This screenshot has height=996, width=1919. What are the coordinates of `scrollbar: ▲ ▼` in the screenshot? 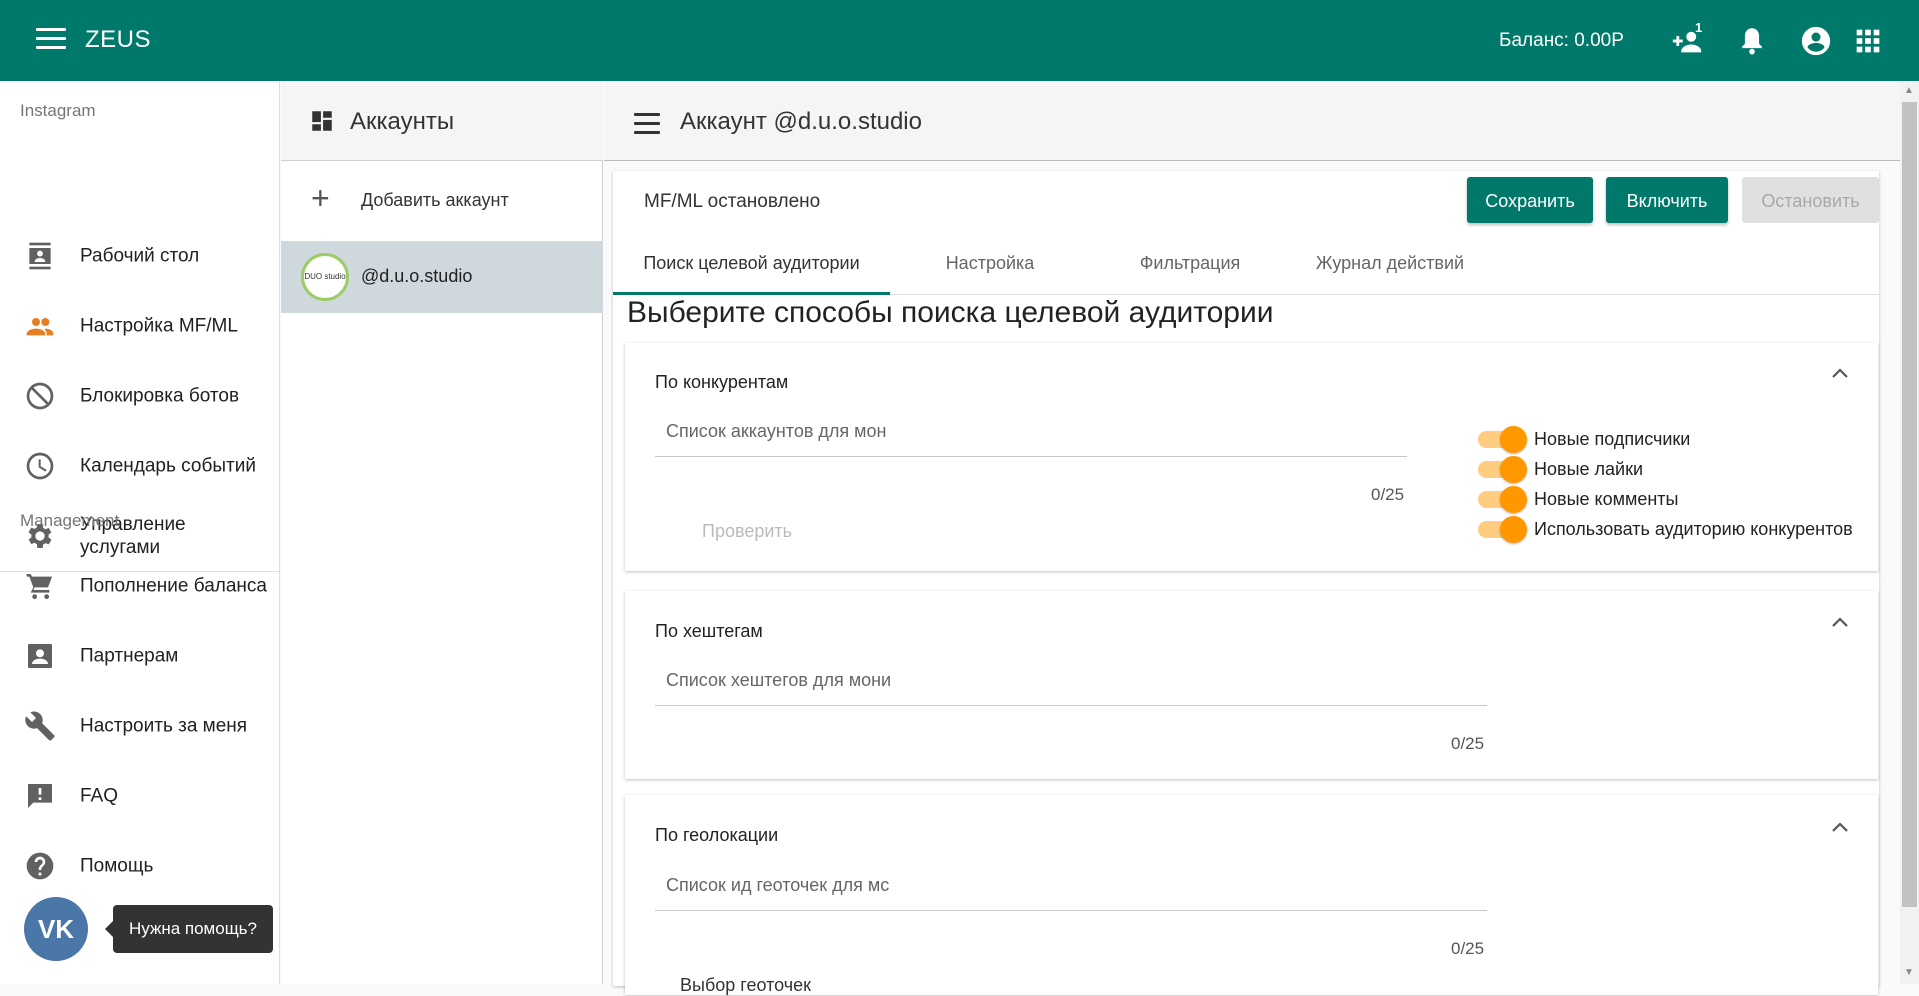 It's located at (1909, 532).